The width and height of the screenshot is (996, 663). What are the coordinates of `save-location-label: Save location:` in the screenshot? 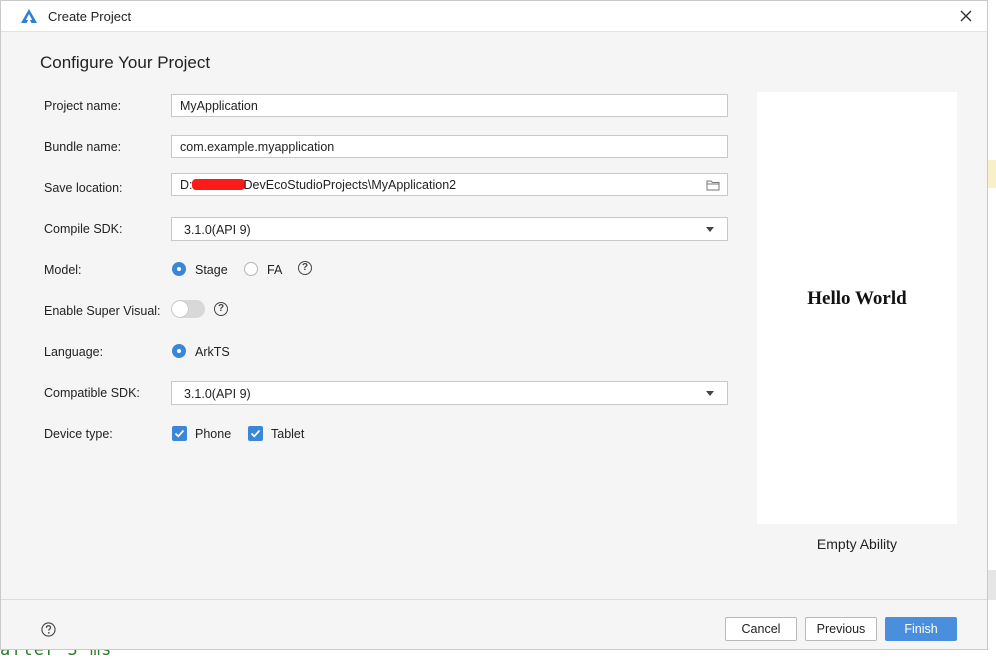 It's located at (83, 188).